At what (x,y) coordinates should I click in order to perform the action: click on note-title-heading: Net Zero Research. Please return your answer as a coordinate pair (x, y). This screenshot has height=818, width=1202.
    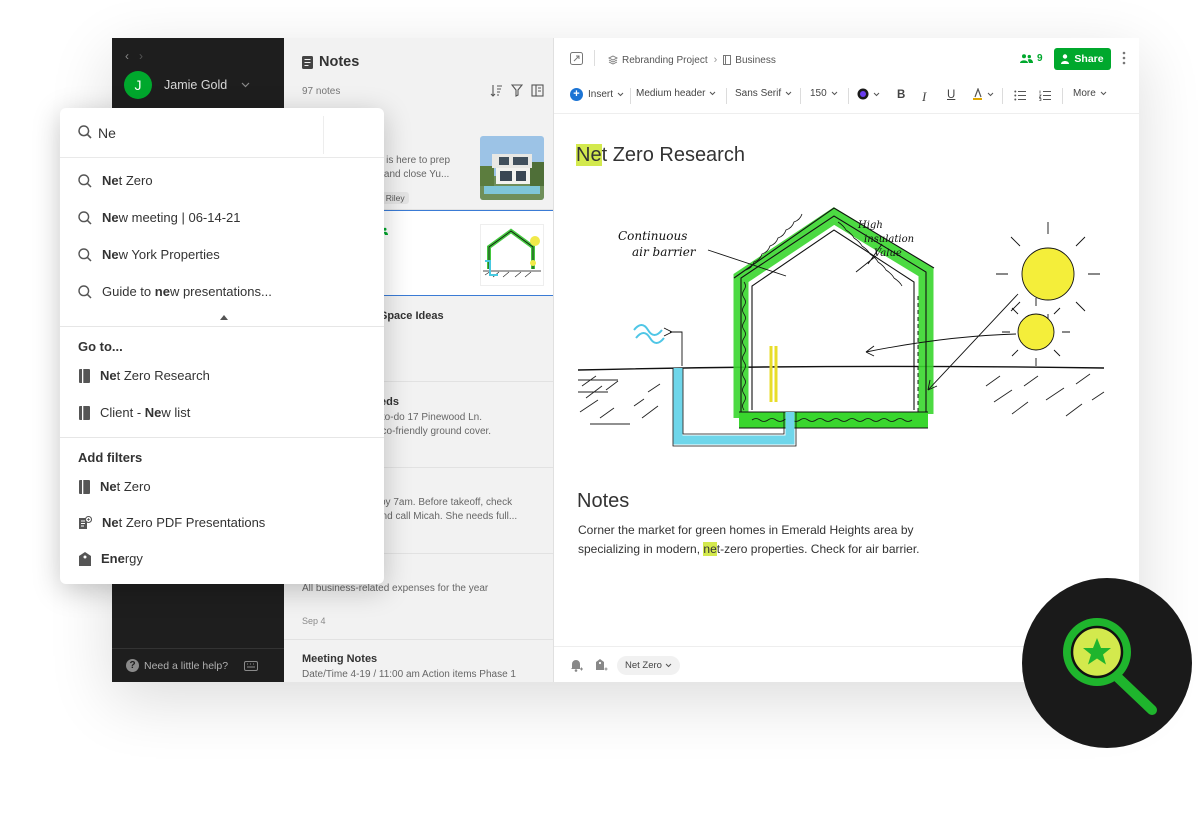
    Looking at the image, I should click on (660, 155).